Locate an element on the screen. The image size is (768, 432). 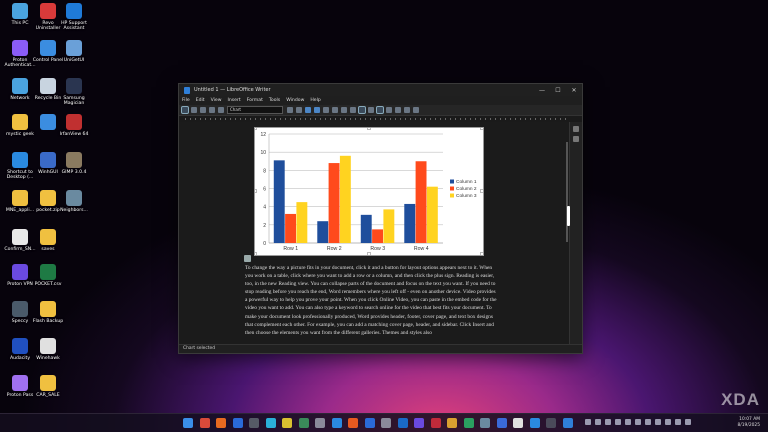
outlook-icon is located at coordinates (237, 423).